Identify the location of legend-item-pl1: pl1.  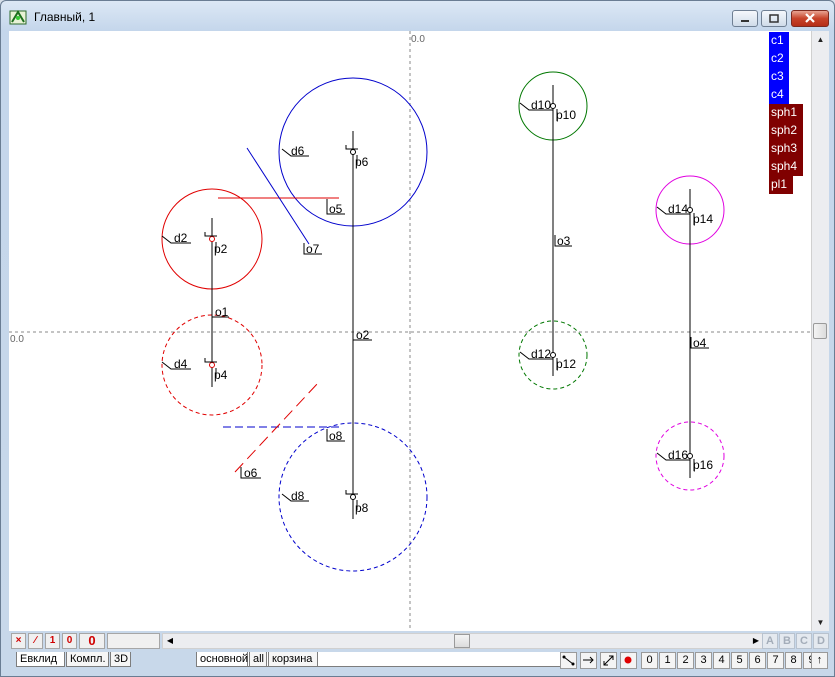
(781, 185).